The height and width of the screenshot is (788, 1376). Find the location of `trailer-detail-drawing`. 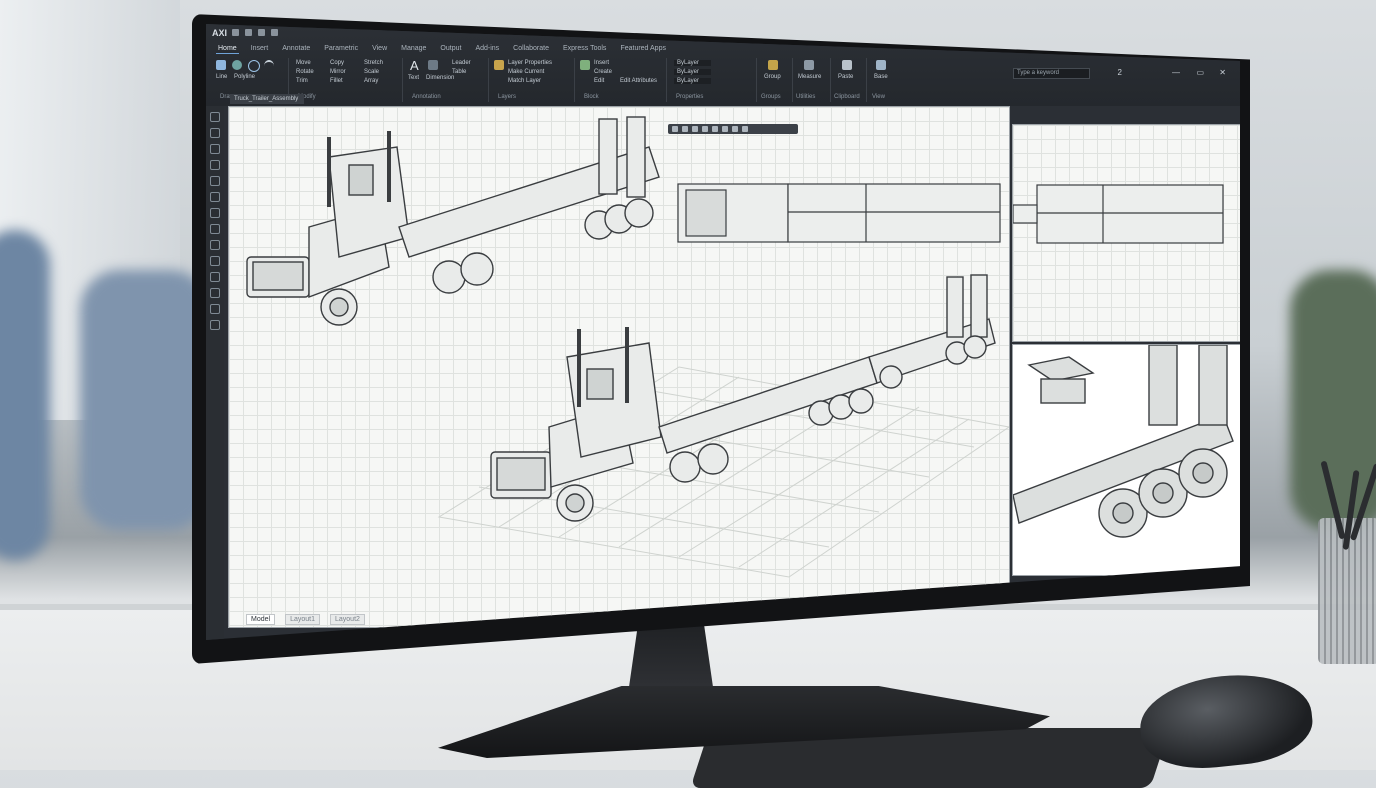

trailer-detail-drawing is located at coordinates (1123, 441).